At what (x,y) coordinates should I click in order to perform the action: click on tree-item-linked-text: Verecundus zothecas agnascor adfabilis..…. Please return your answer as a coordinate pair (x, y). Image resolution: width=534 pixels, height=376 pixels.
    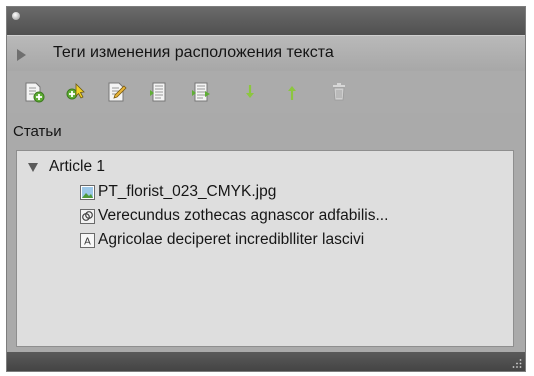
    Looking at the image, I should click on (234, 216).